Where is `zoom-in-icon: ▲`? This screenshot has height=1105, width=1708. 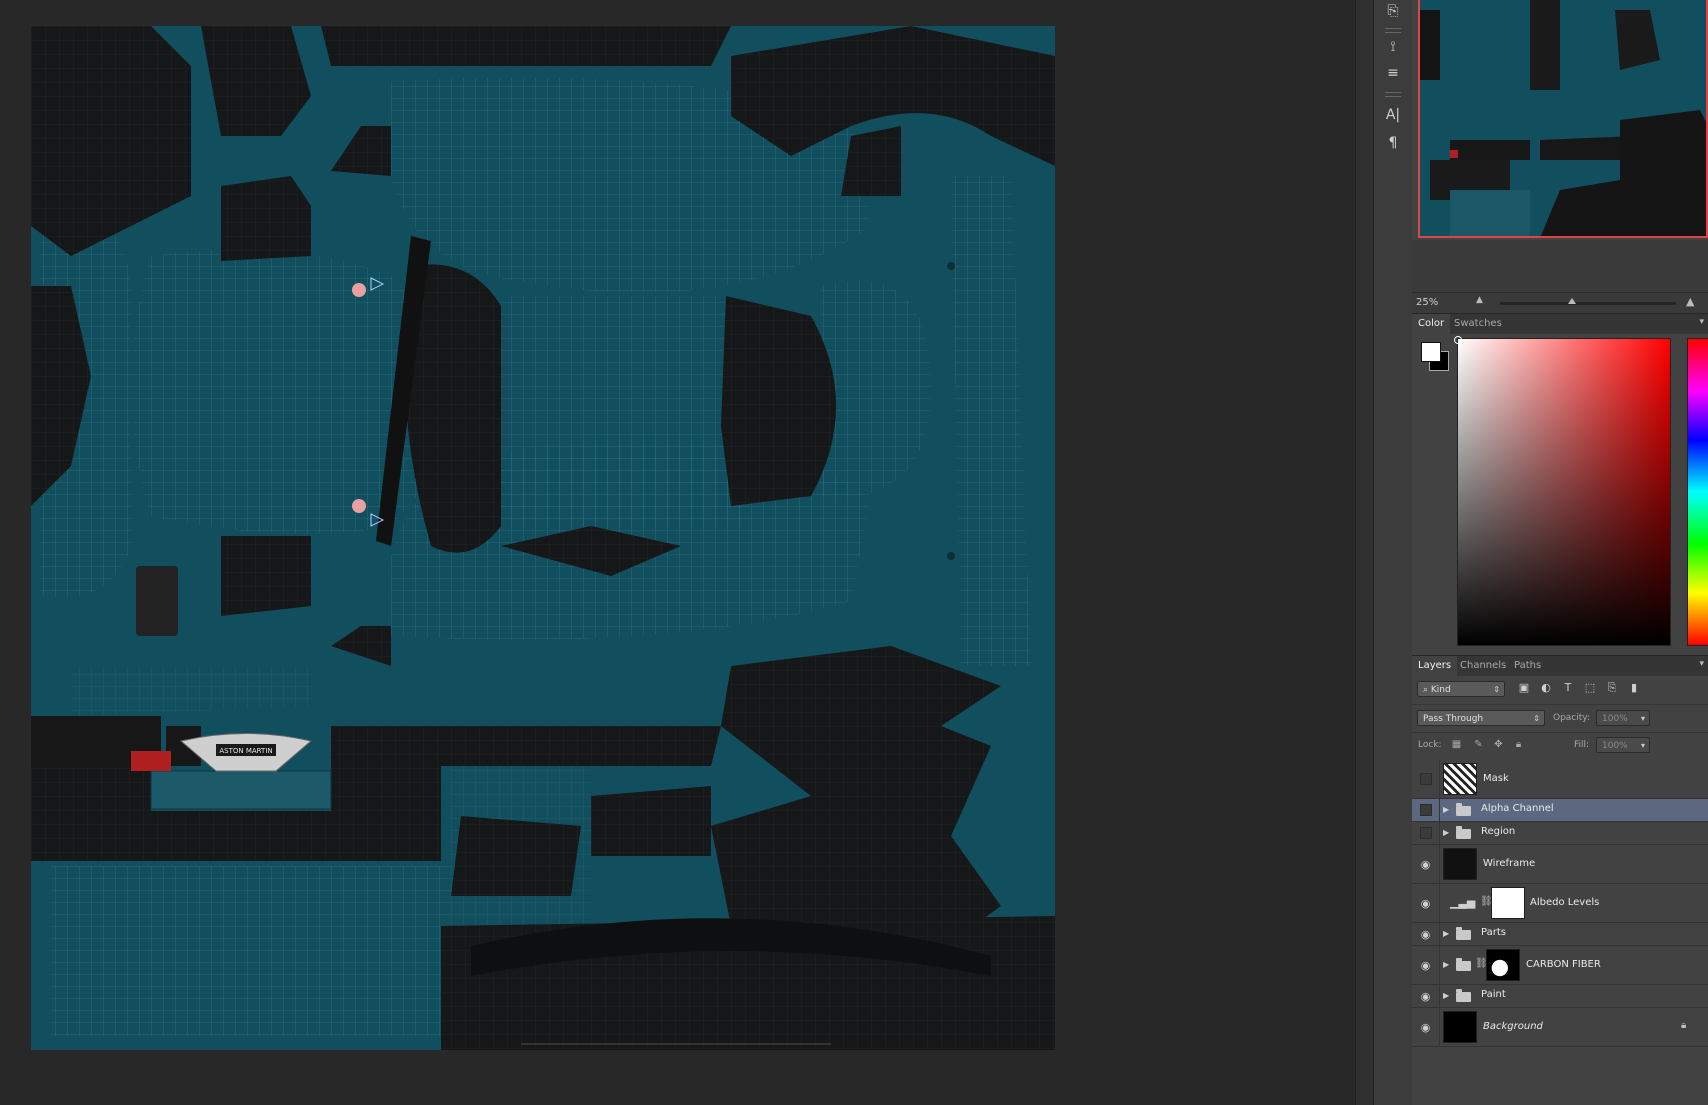
zoom-in-icon: ▲ is located at coordinates (1690, 301).